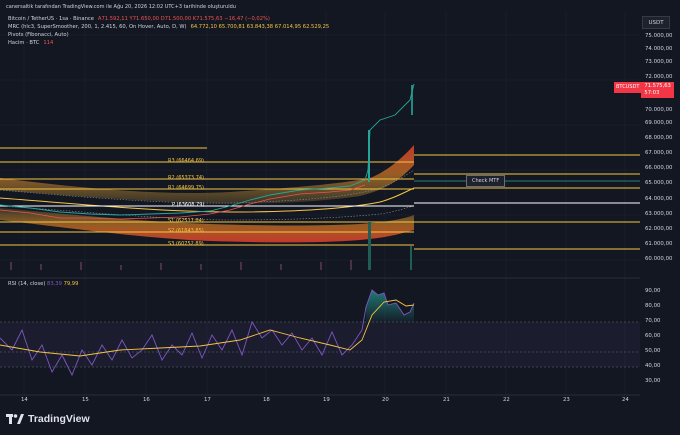  What do you see at coordinates (656, 22) in the screenshot?
I see `currency-button: USDT` at bounding box center [656, 22].